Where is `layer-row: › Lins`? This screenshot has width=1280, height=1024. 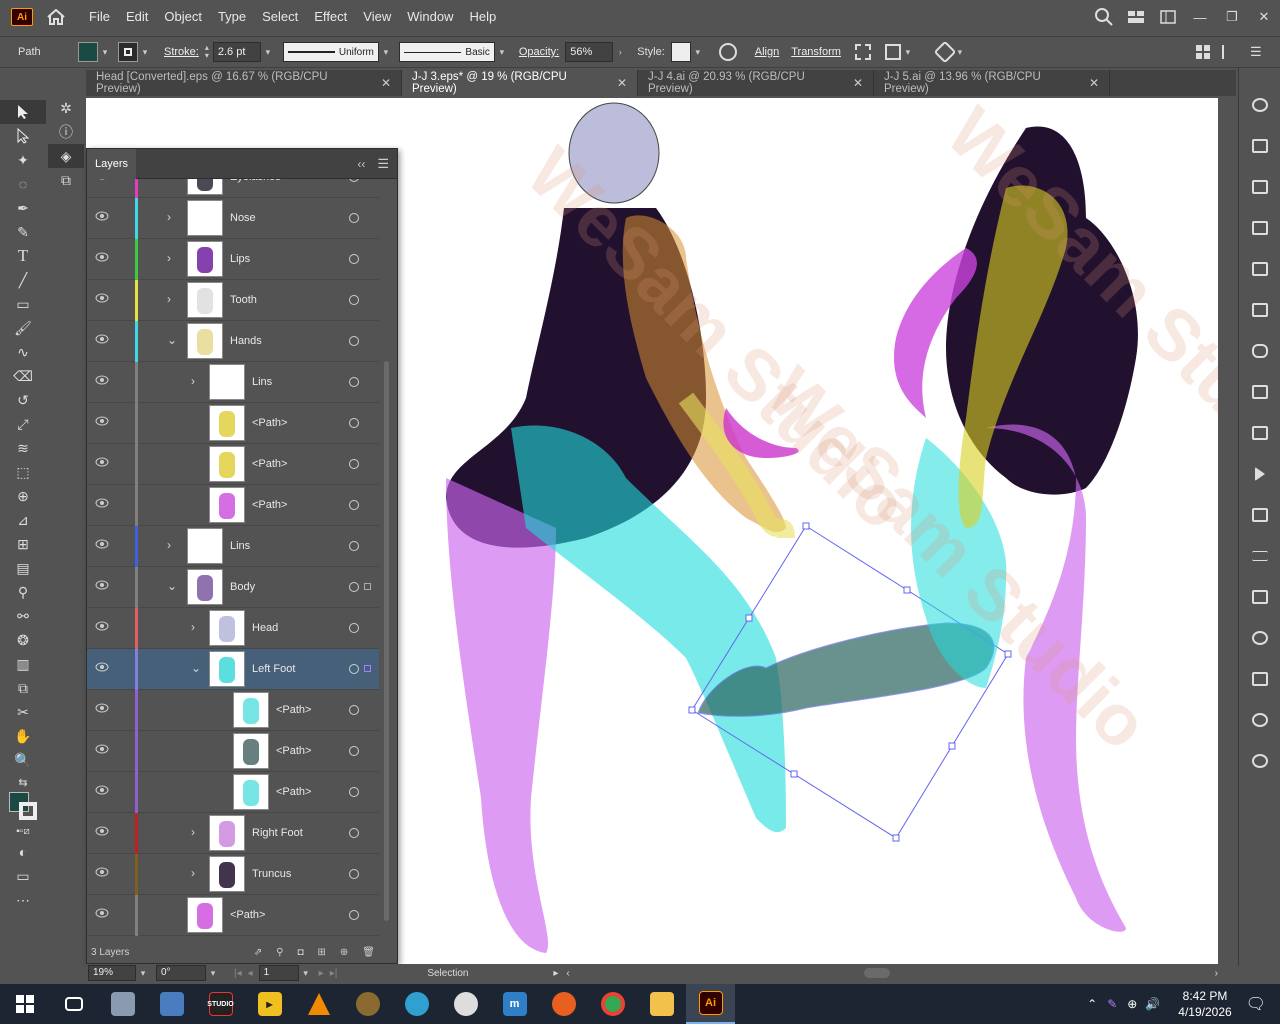 layer-row: › Lins is located at coordinates (233, 546).